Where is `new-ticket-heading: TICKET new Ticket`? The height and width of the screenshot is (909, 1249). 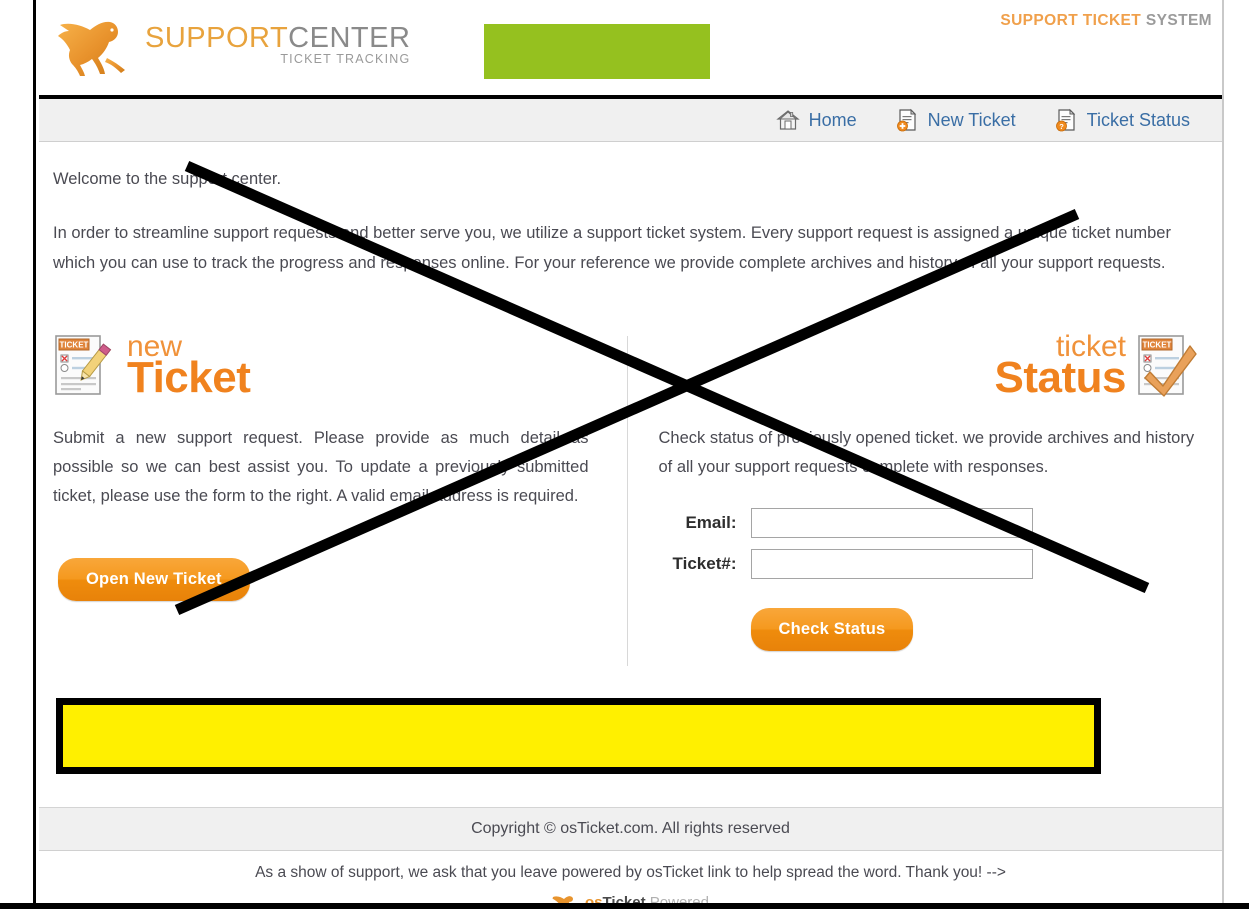 new-ticket-heading: TICKET new Ticket is located at coordinates (321, 366).